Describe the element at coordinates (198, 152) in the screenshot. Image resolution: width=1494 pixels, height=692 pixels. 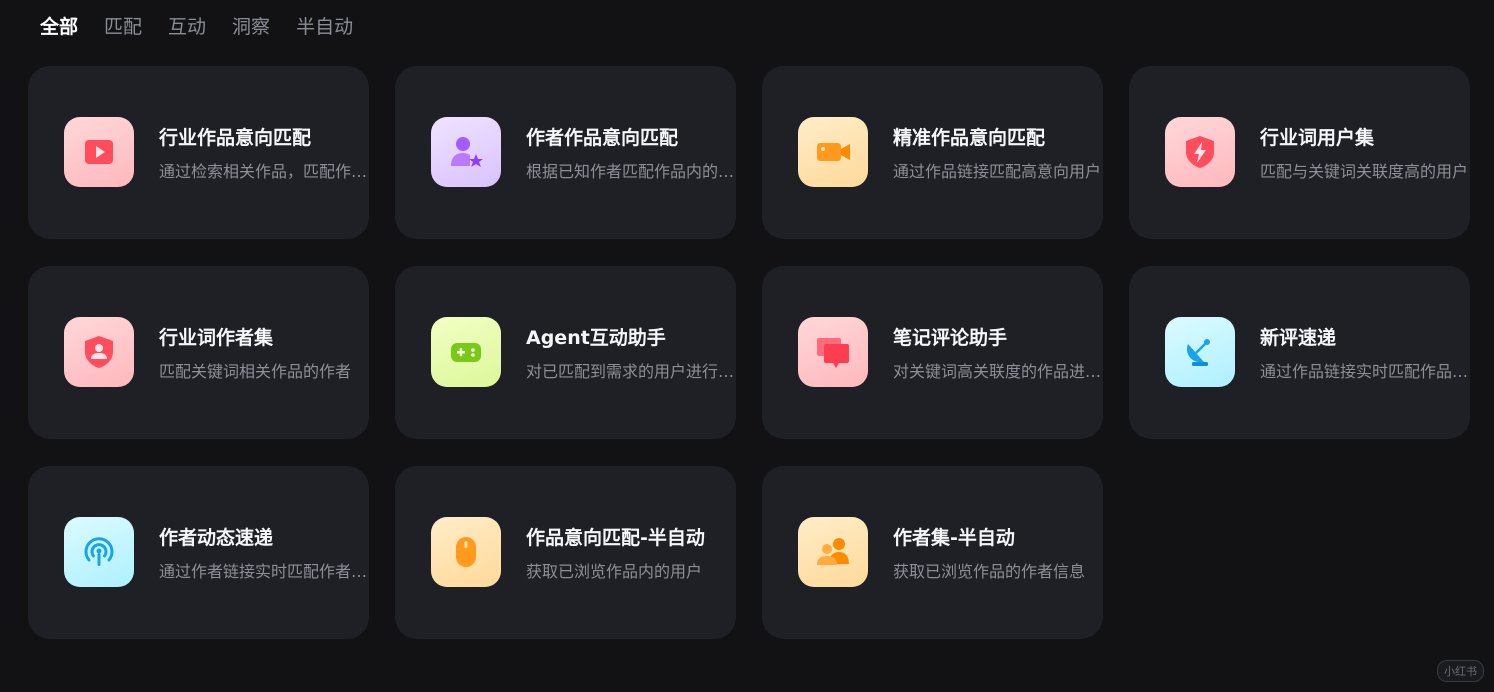
I see `card-industry-works-match: 行业作品意向匹配 通过检索相关作品，匹配作品内的用户` at that location.